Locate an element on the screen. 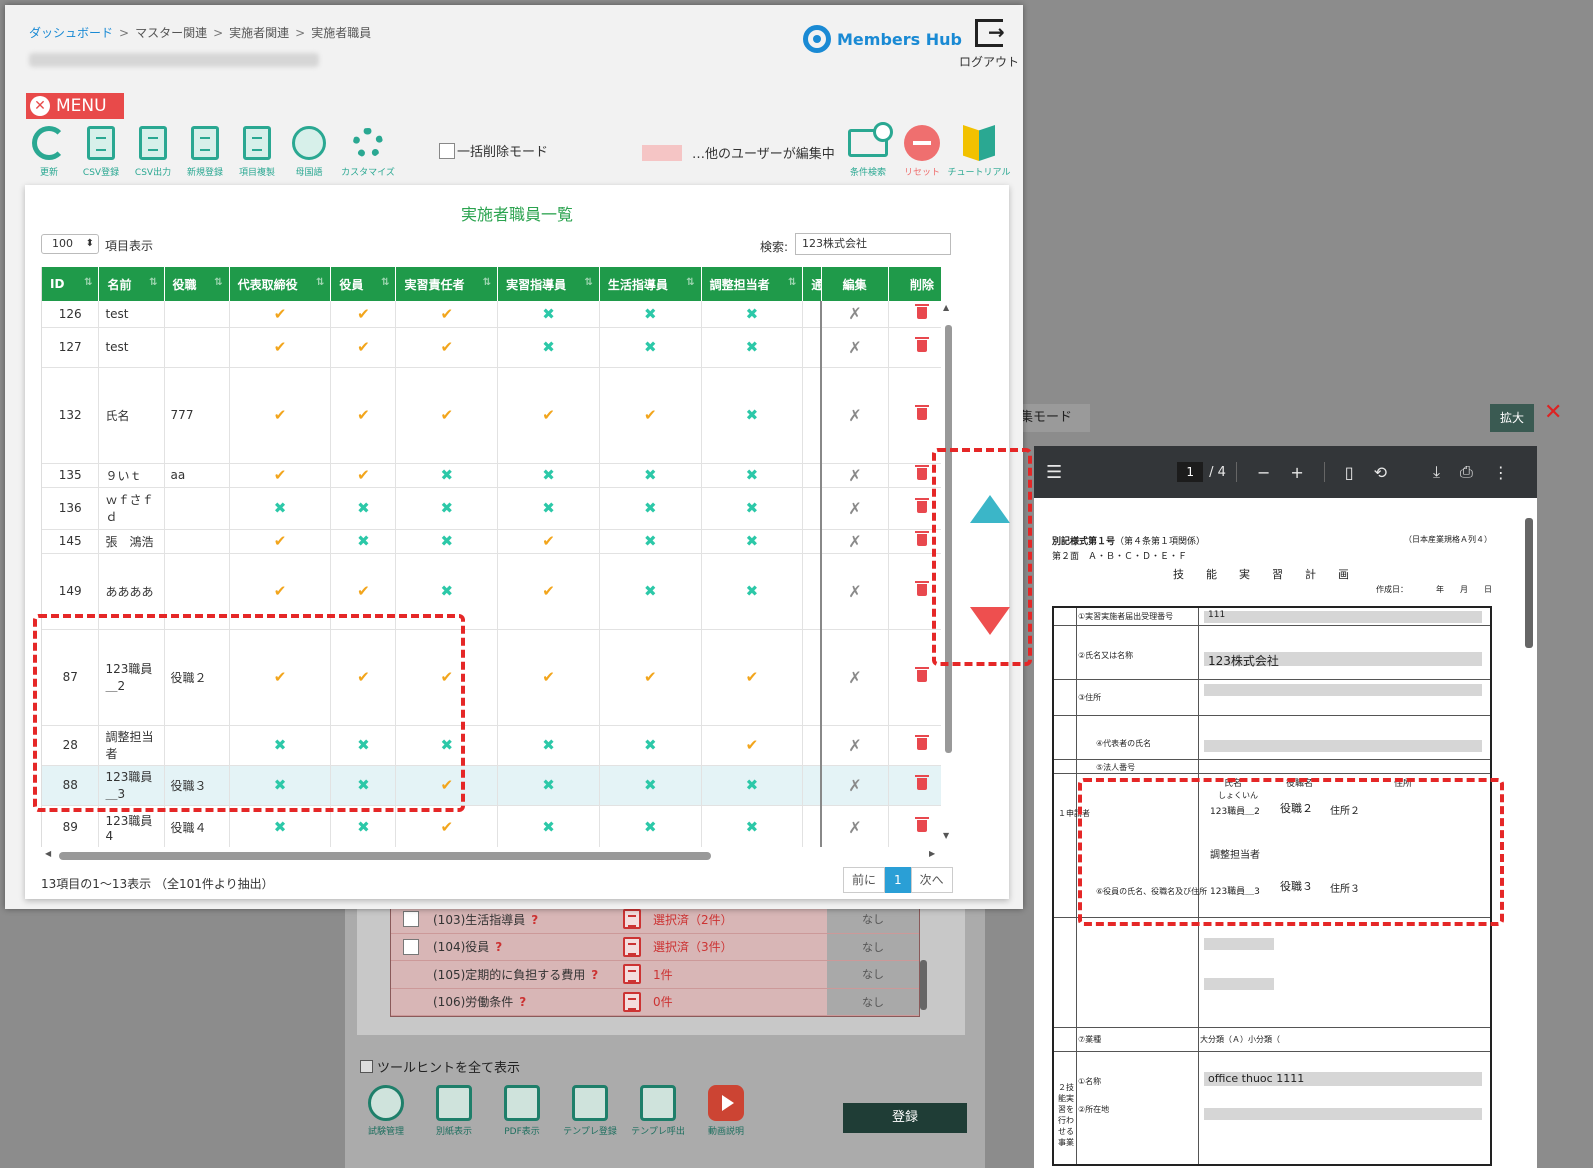  hamburger-icon: ☰ is located at coordinates (1054, 472).